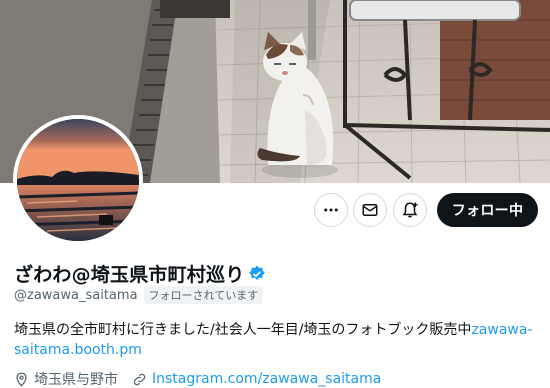 The height and width of the screenshot is (388, 550). Describe the element at coordinates (501, 330) in the screenshot. I see `bio-link-part1: zawawa-` at that location.